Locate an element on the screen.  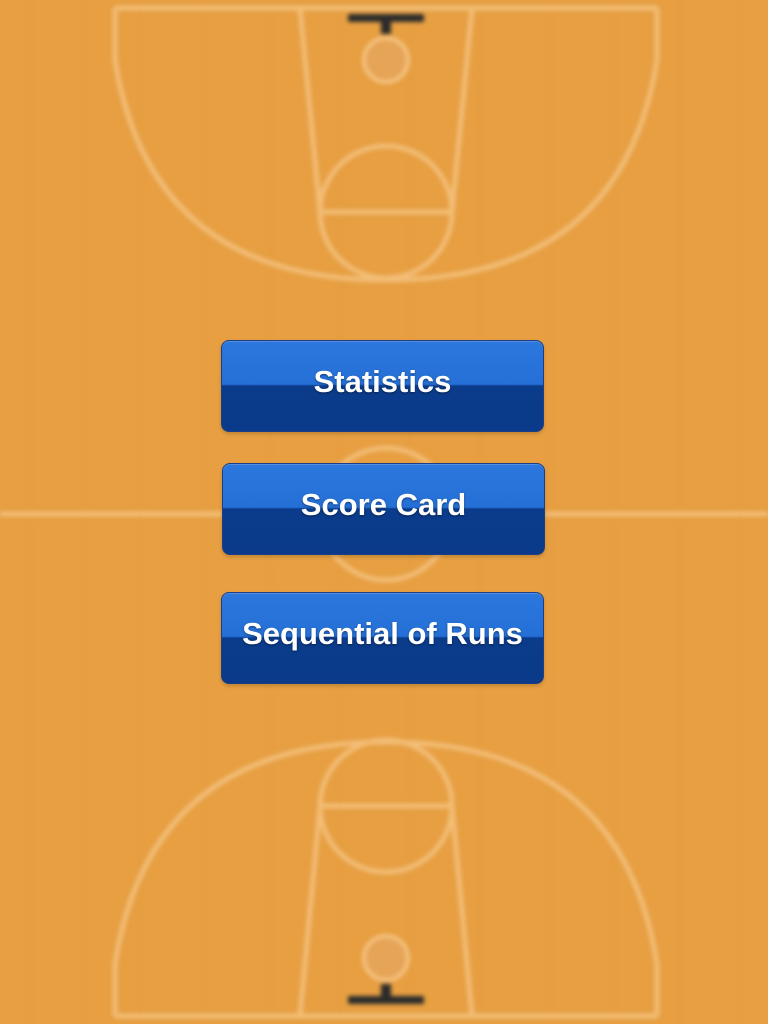
sequential-of-runs-button: Sequential of Runs is located at coordinates (382, 638).